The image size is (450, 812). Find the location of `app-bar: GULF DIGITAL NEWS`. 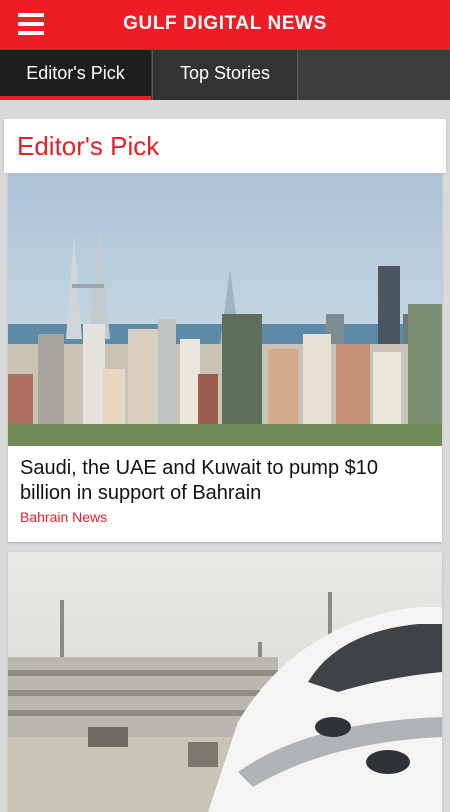

app-bar: GULF DIGITAL NEWS is located at coordinates (225, 25).